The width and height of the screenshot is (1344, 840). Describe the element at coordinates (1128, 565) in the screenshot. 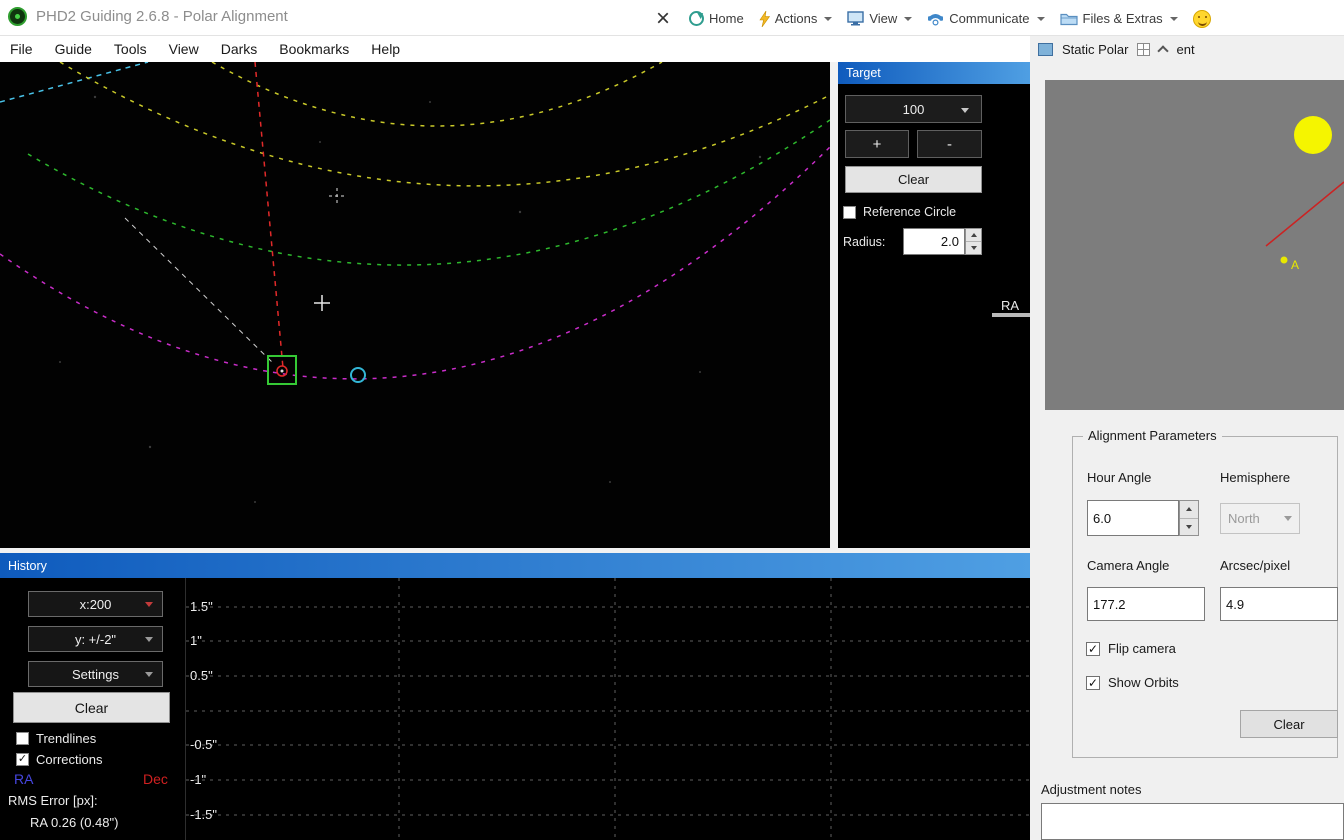

I see `camera-angle-label: Camera Angle` at that location.